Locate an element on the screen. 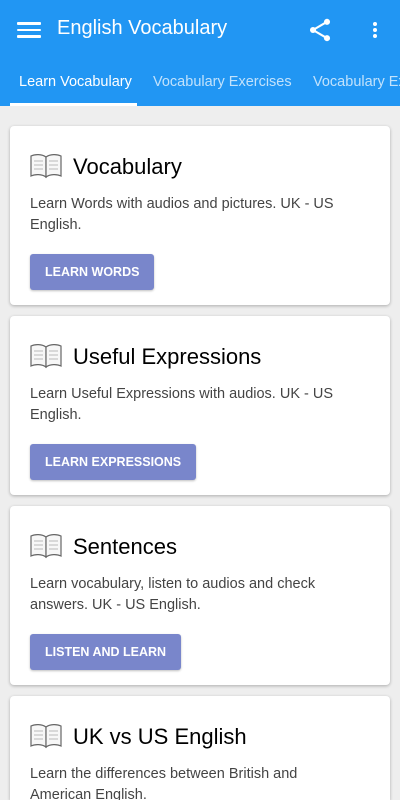  card-title: Useful Expressions is located at coordinates (167, 356).